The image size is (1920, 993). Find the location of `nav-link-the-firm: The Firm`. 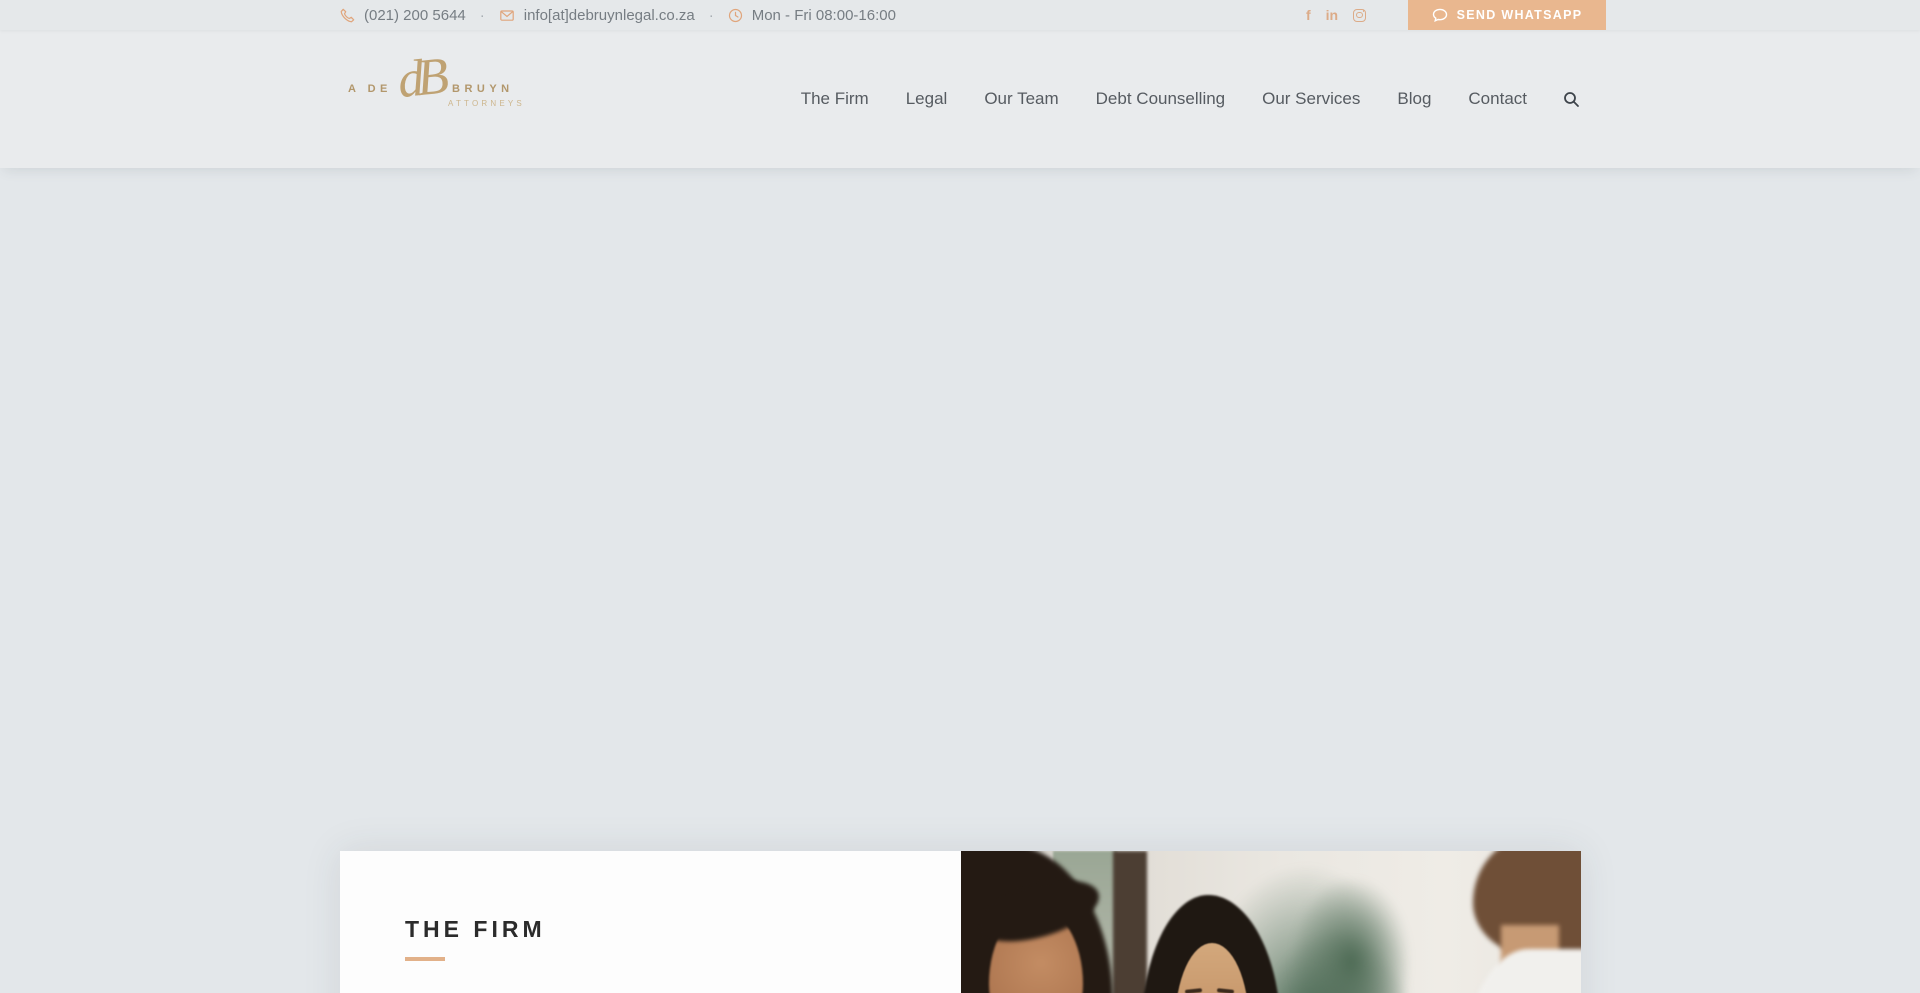

nav-link-the-firm: The Firm is located at coordinates (835, 98).